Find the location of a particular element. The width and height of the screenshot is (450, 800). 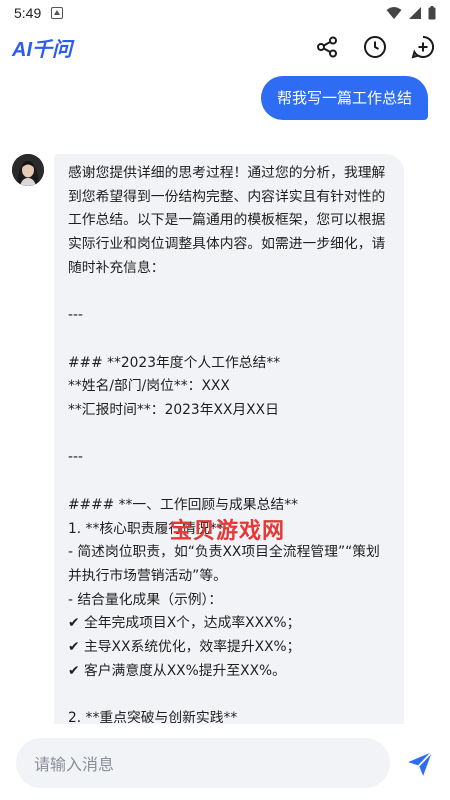

send-button is located at coordinates (420, 764).